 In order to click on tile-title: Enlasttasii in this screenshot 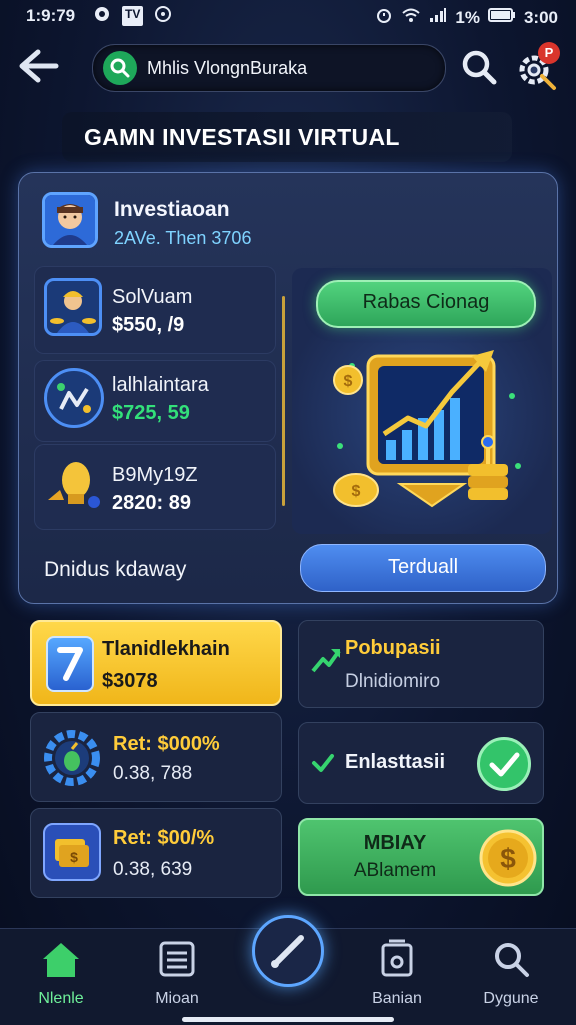, I will do `click(395, 762)`.